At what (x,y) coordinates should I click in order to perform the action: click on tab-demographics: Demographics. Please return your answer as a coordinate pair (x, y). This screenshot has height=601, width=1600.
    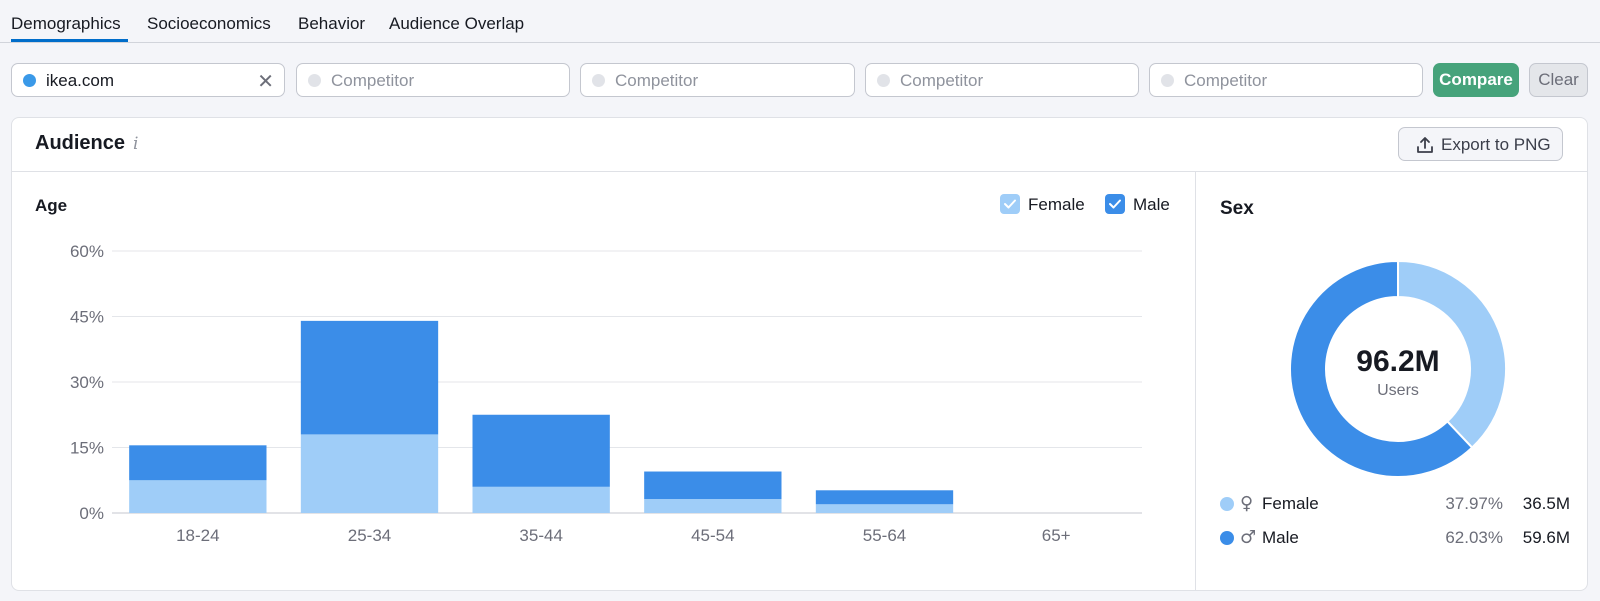
    Looking at the image, I should click on (66, 24).